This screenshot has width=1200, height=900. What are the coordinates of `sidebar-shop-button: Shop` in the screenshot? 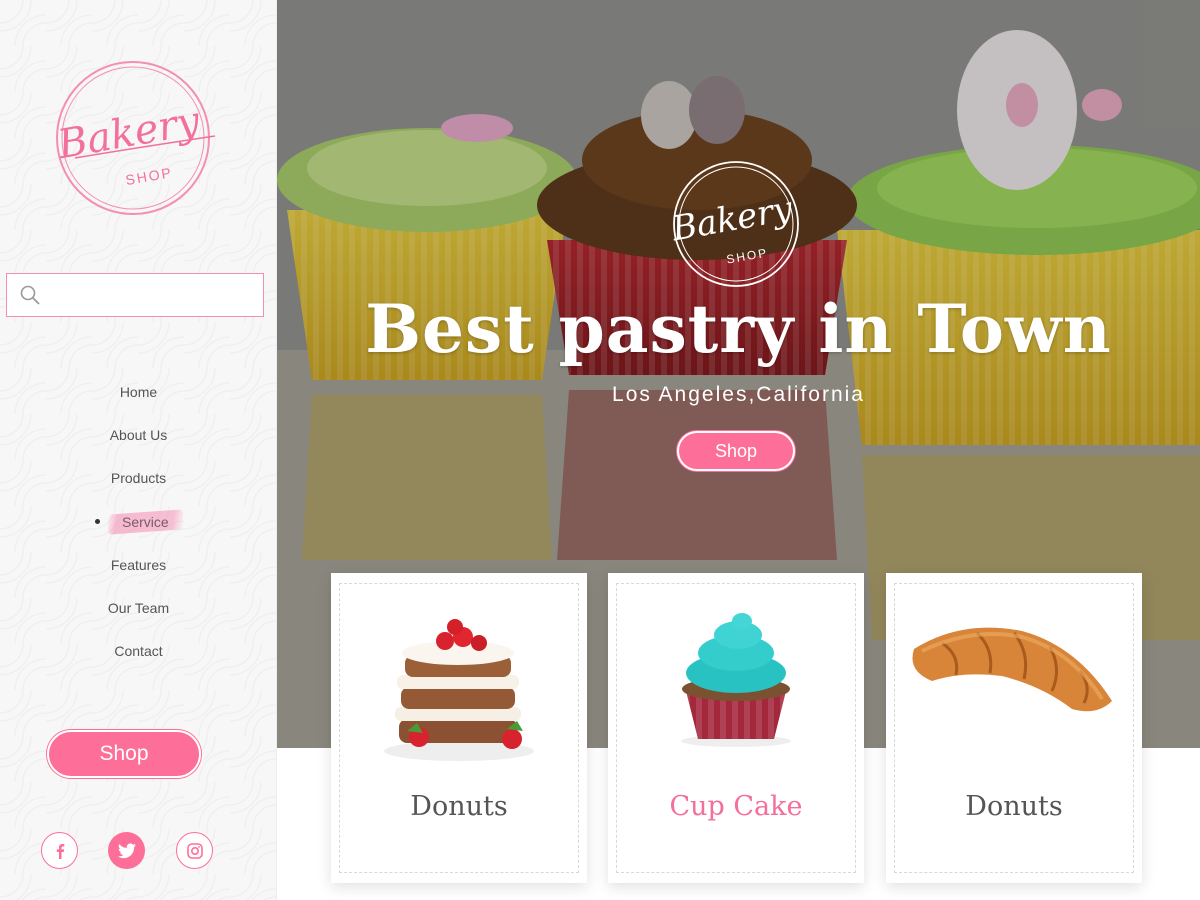 It's located at (124, 754).